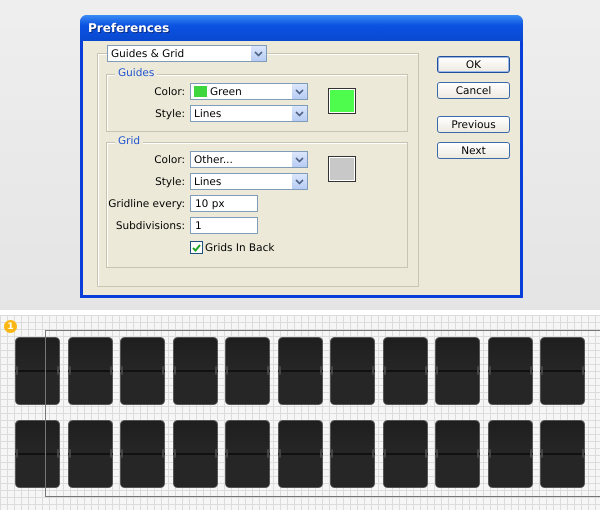 The width and height of the screenshot is (600, 510). Describe the element at coordinates (129, 28) in the screenshot. I see `window-title: Preferences` at that location.